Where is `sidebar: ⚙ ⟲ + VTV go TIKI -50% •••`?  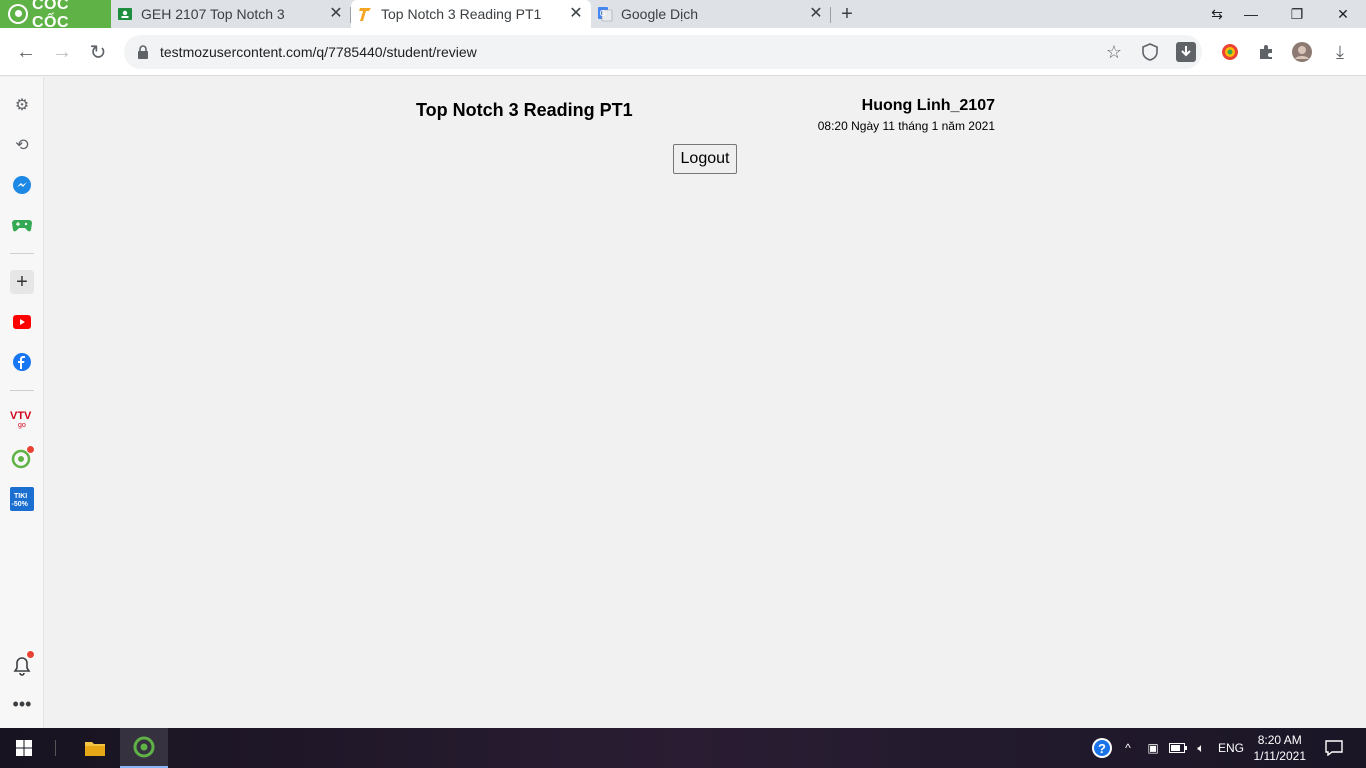 sidebar: ⚙ ⟲ + VTV go TIKI -50% ••• is located at coordinates (22, 402).